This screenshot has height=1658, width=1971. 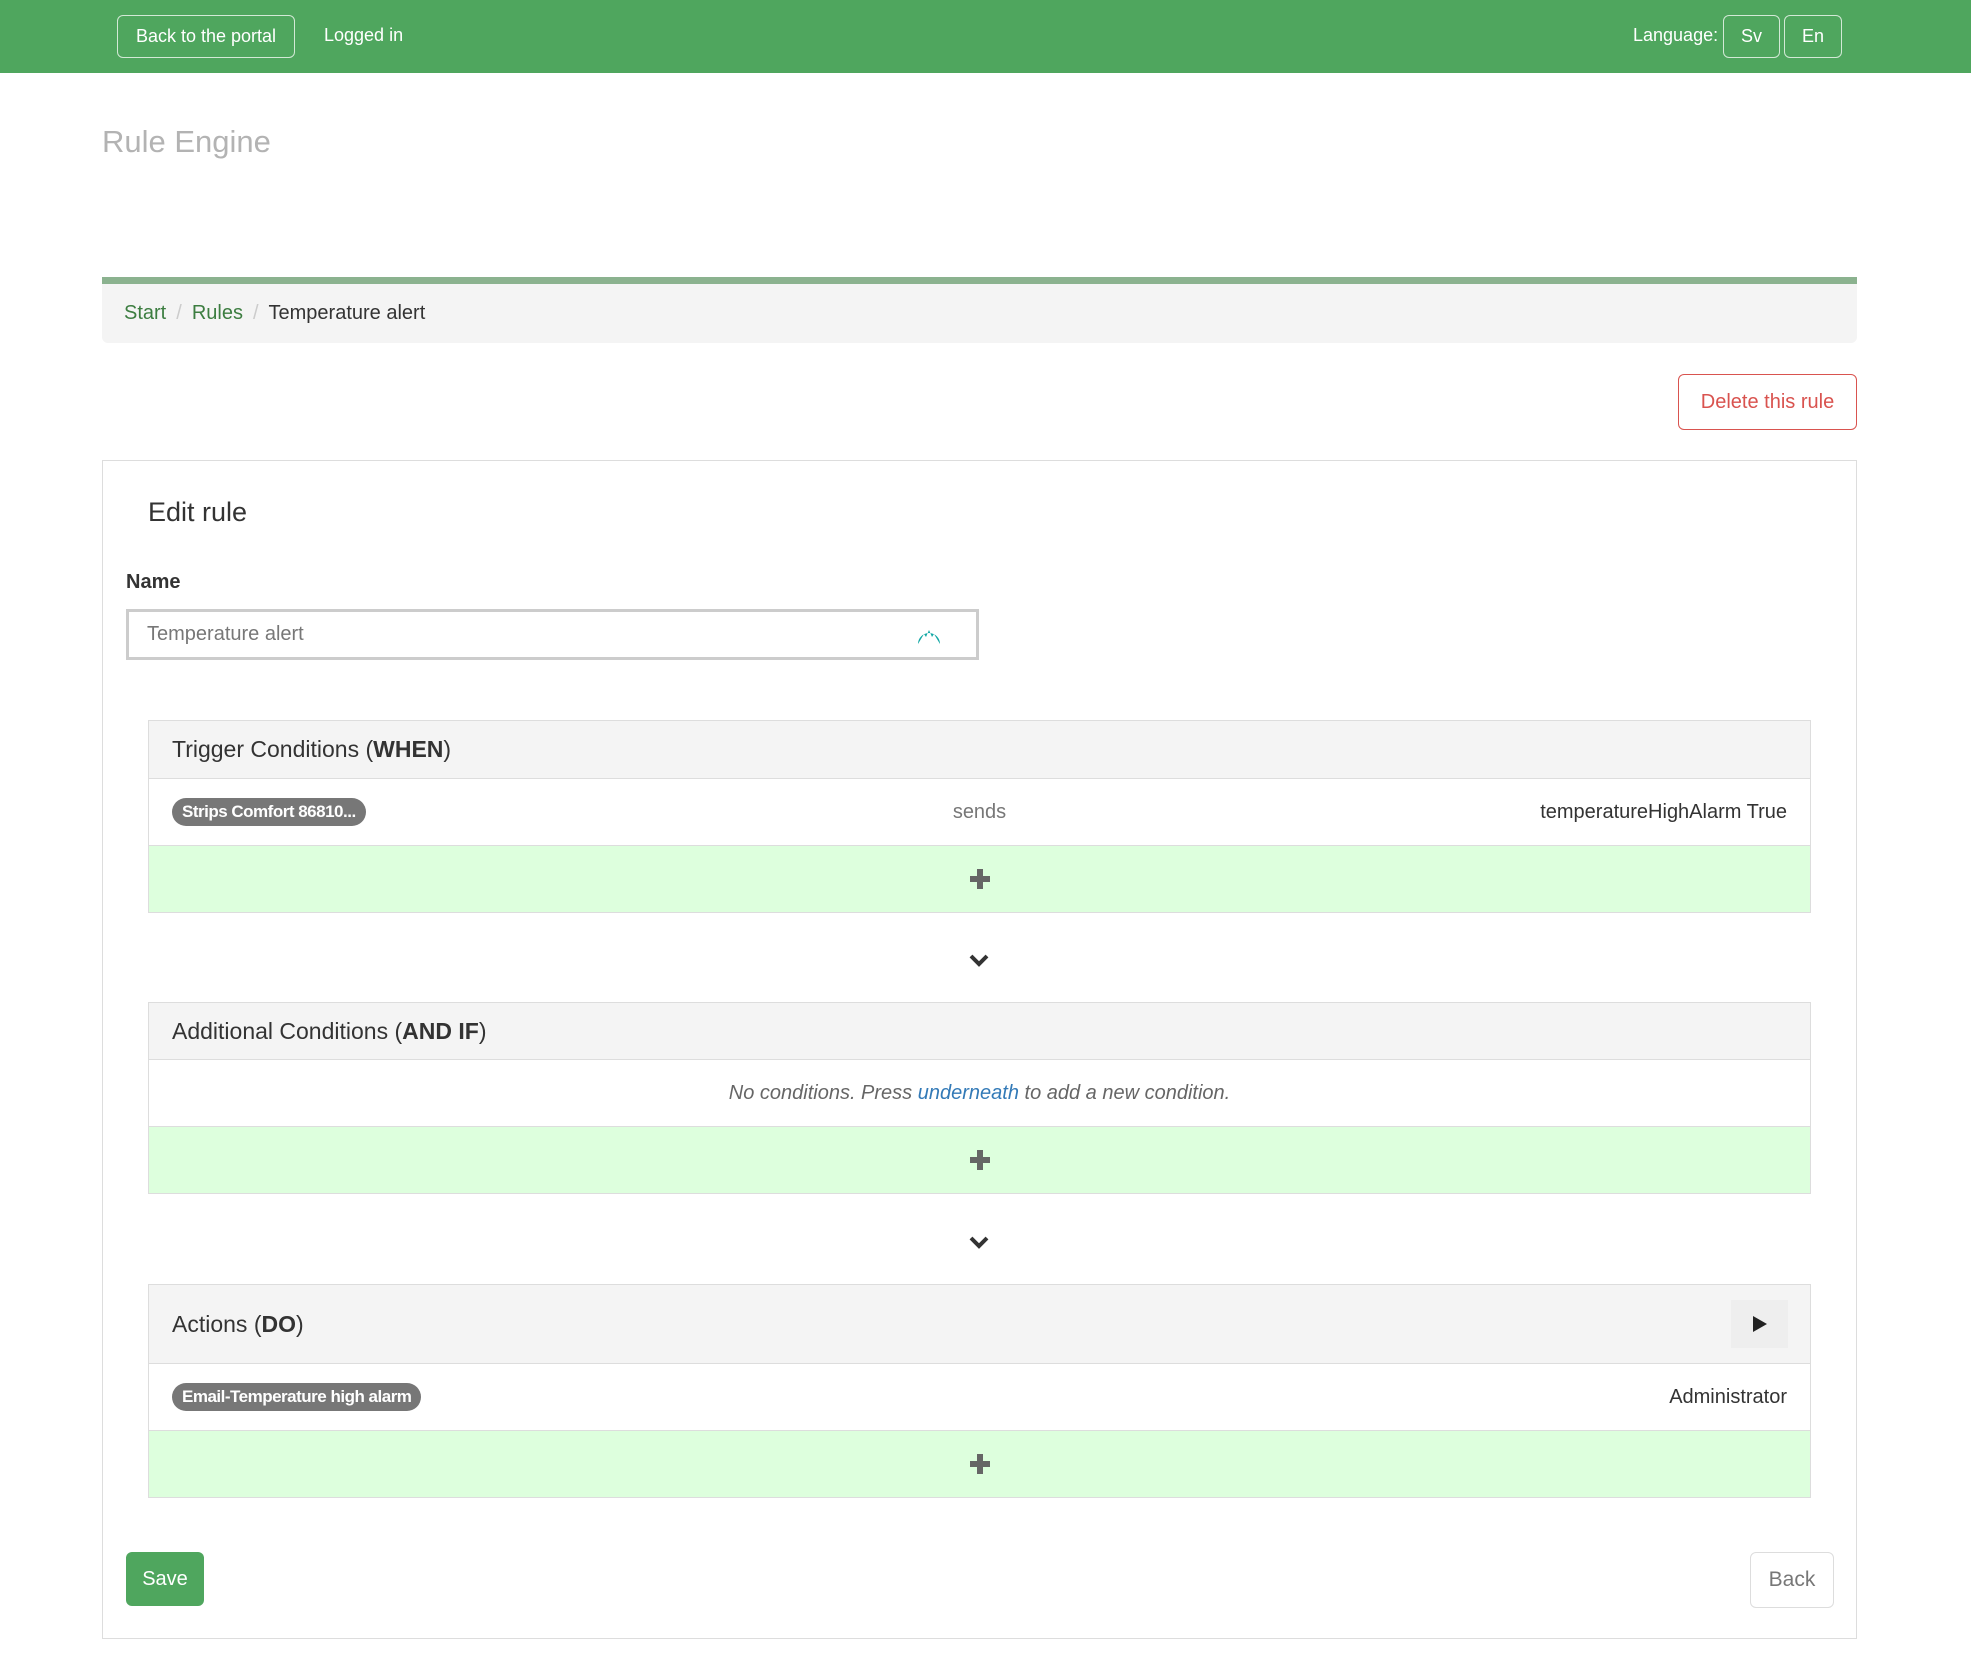 I want to click on actions-title-keyword: DO, so click(x=278, y=1323).